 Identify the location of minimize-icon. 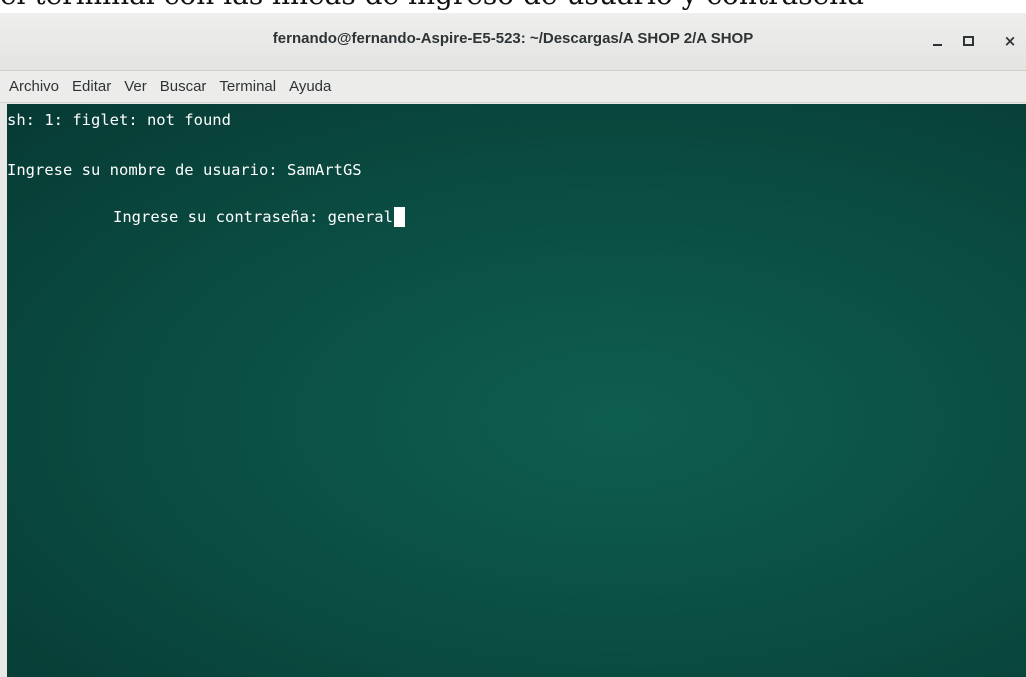
(937, 45).